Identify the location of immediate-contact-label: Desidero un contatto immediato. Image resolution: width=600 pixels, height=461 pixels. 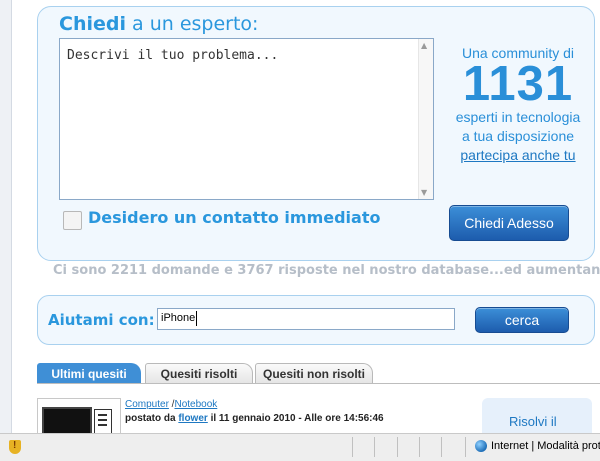
(234, 217).